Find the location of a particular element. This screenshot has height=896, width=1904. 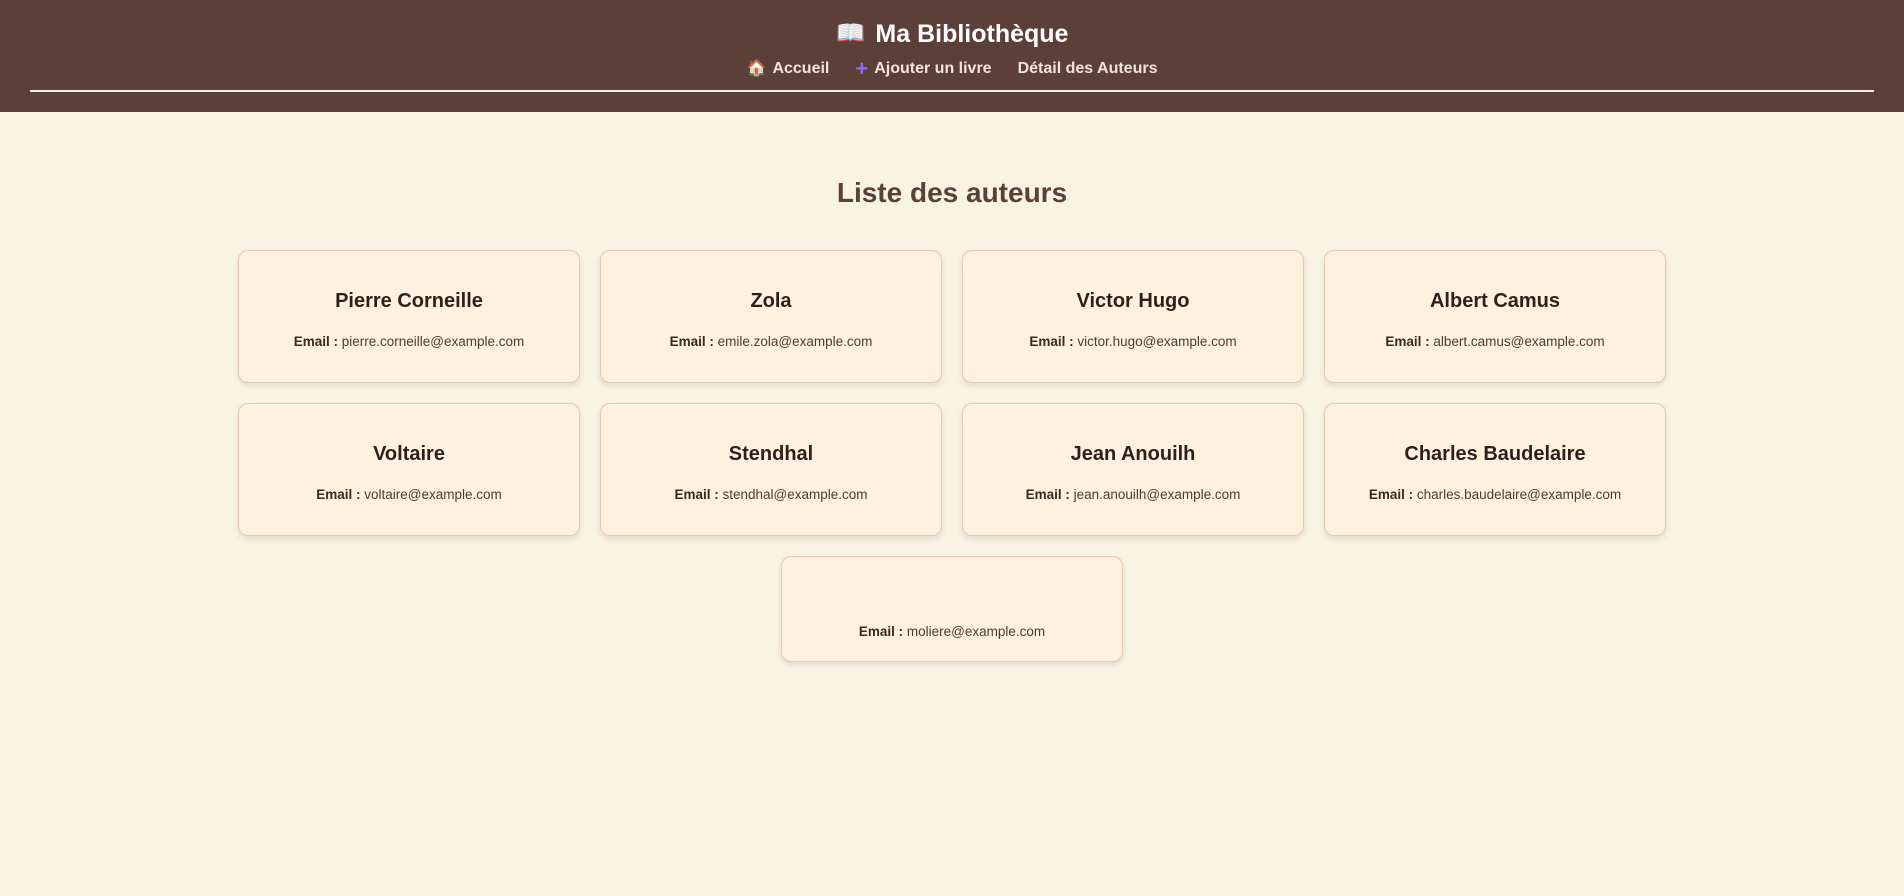

author-email-line: Email : moliere@example.com is located at coordinates (952, 632).